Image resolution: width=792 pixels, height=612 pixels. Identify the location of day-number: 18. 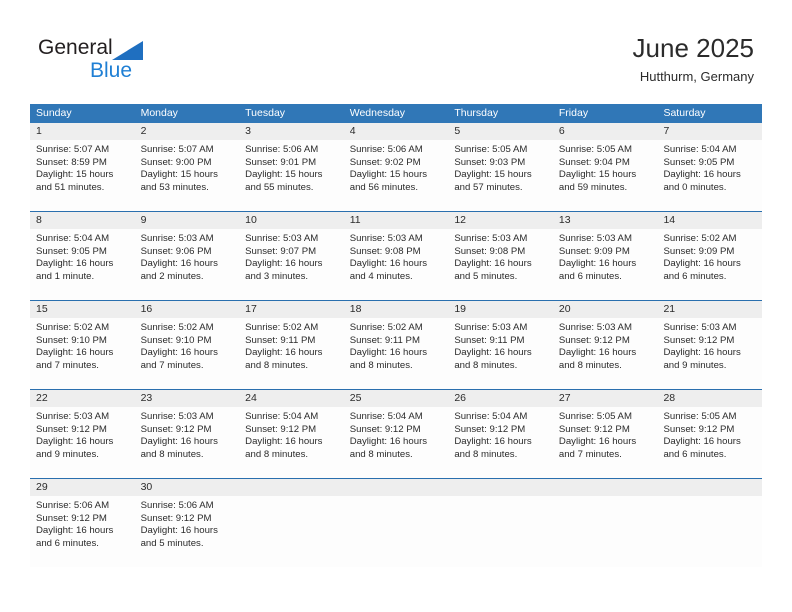
(396, 309).